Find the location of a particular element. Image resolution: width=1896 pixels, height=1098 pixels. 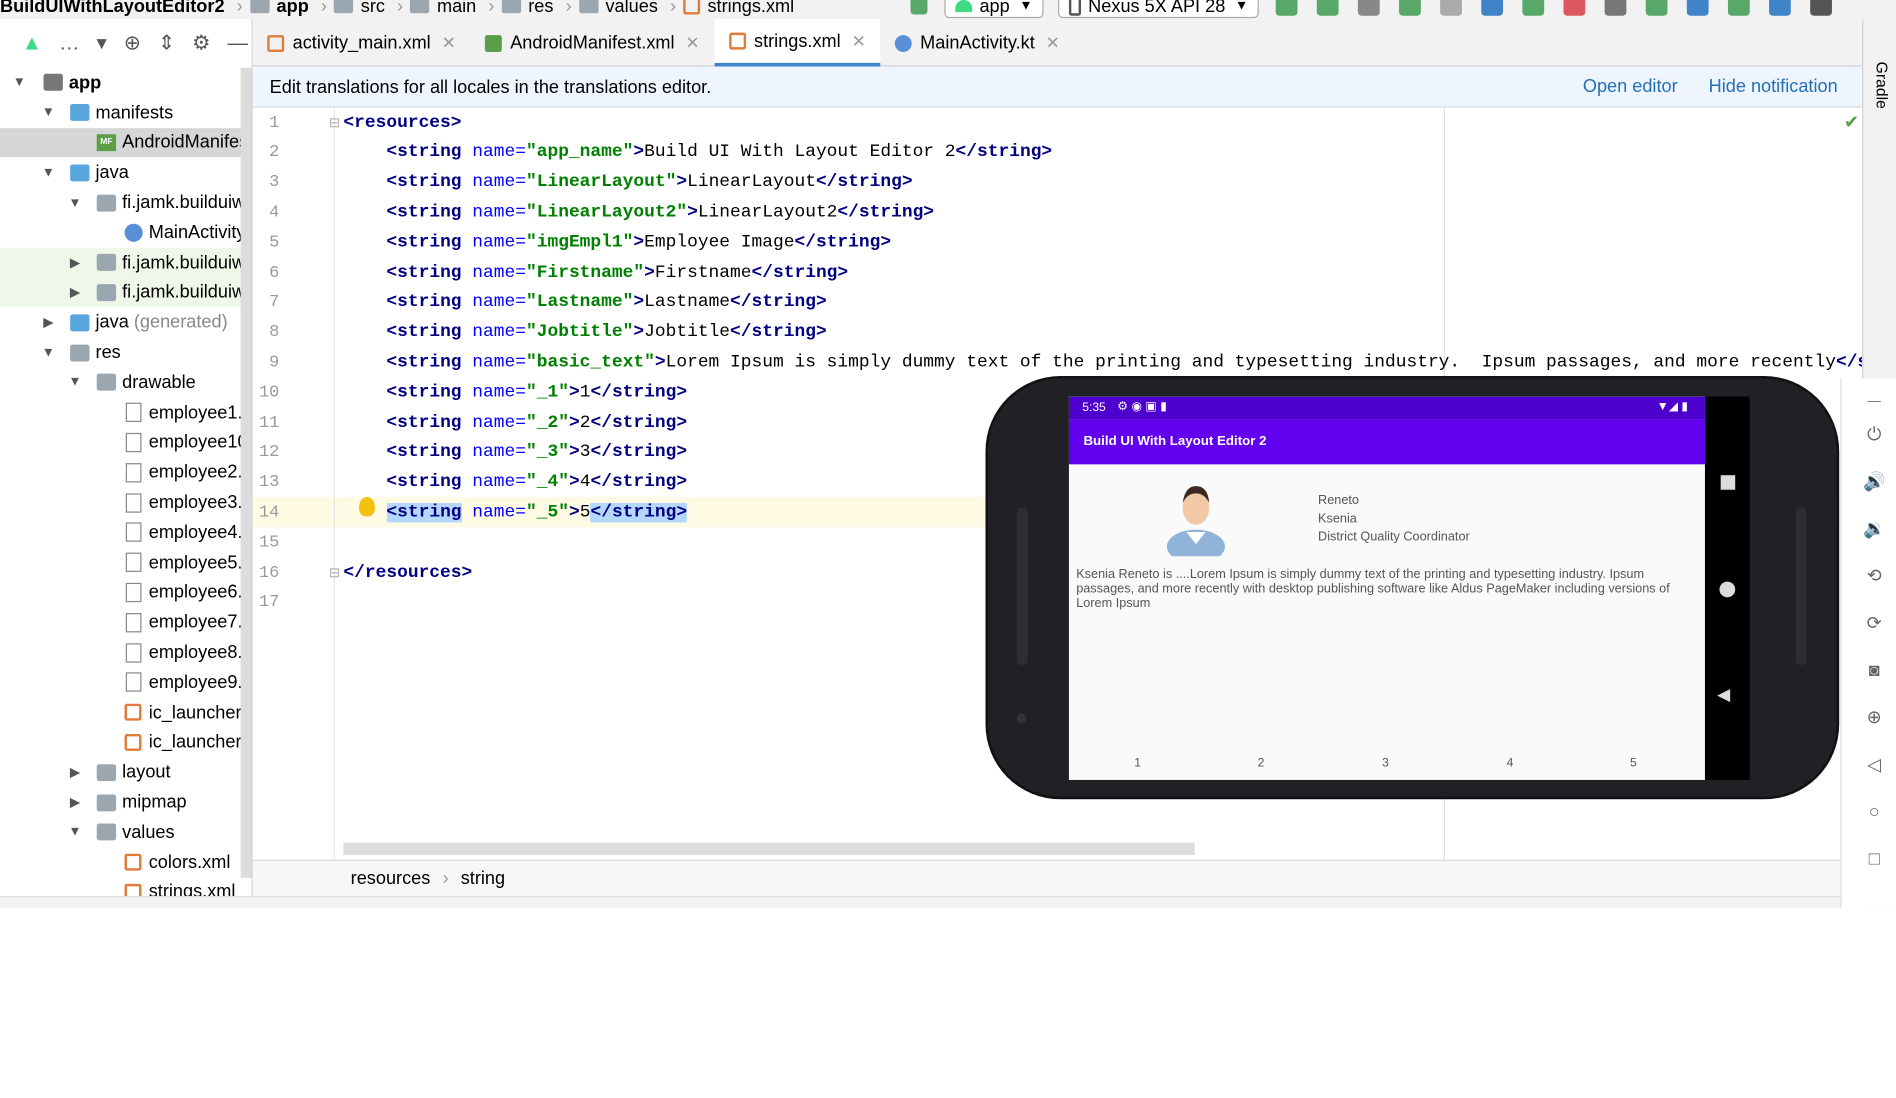

code-line: </resources> is located at coordinates (407, 573).